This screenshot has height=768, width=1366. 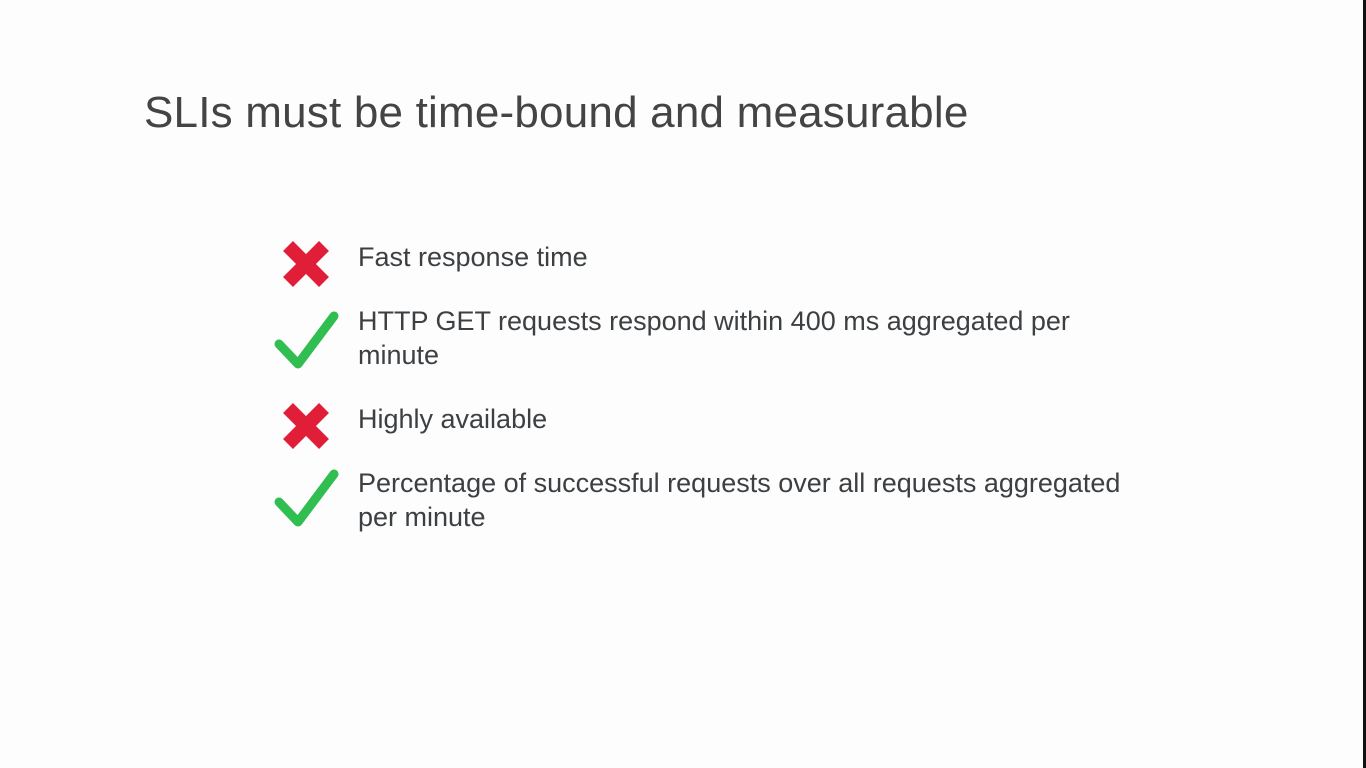 What do you see at coordinates (453, 419) in the screenshot?
I see `item-text: Highly available` at bounding box center [453, 419].